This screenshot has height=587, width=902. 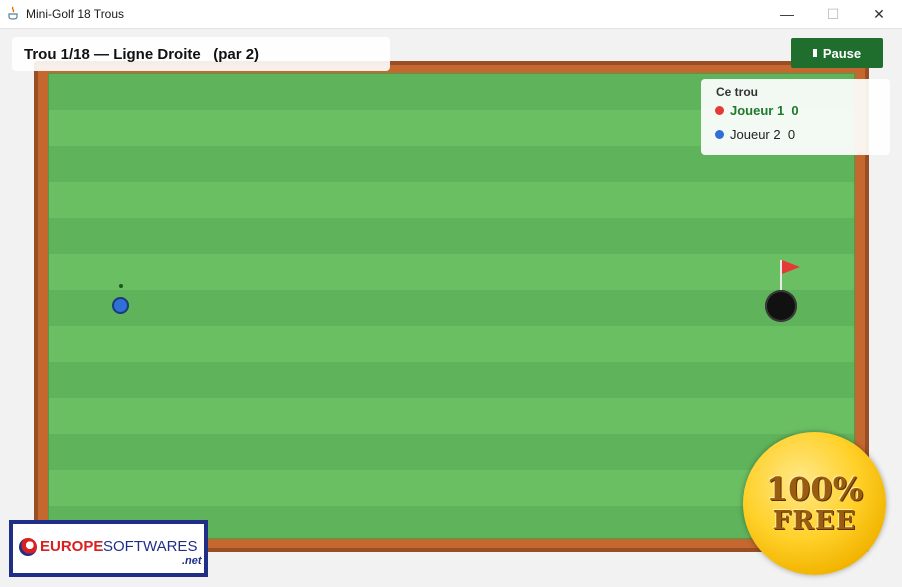 What do you see at coordinates (28, 547) in the screenshot?
I see `logo-swirl-icon` at bounding box center [28, 547].